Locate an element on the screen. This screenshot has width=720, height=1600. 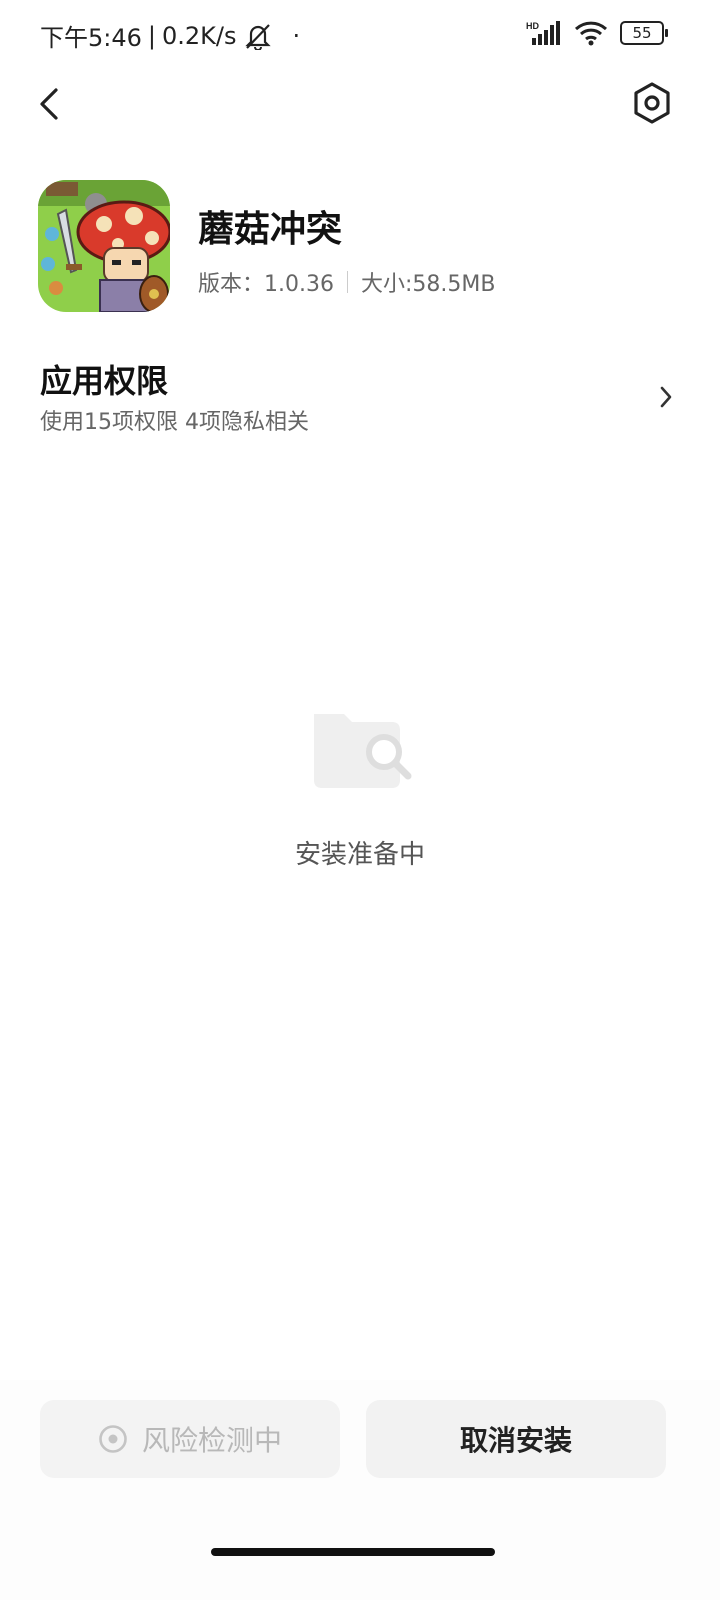
status-bar: 下午5:46 | 0.2K/s · HD 55 is located at coordinates (360, 35).